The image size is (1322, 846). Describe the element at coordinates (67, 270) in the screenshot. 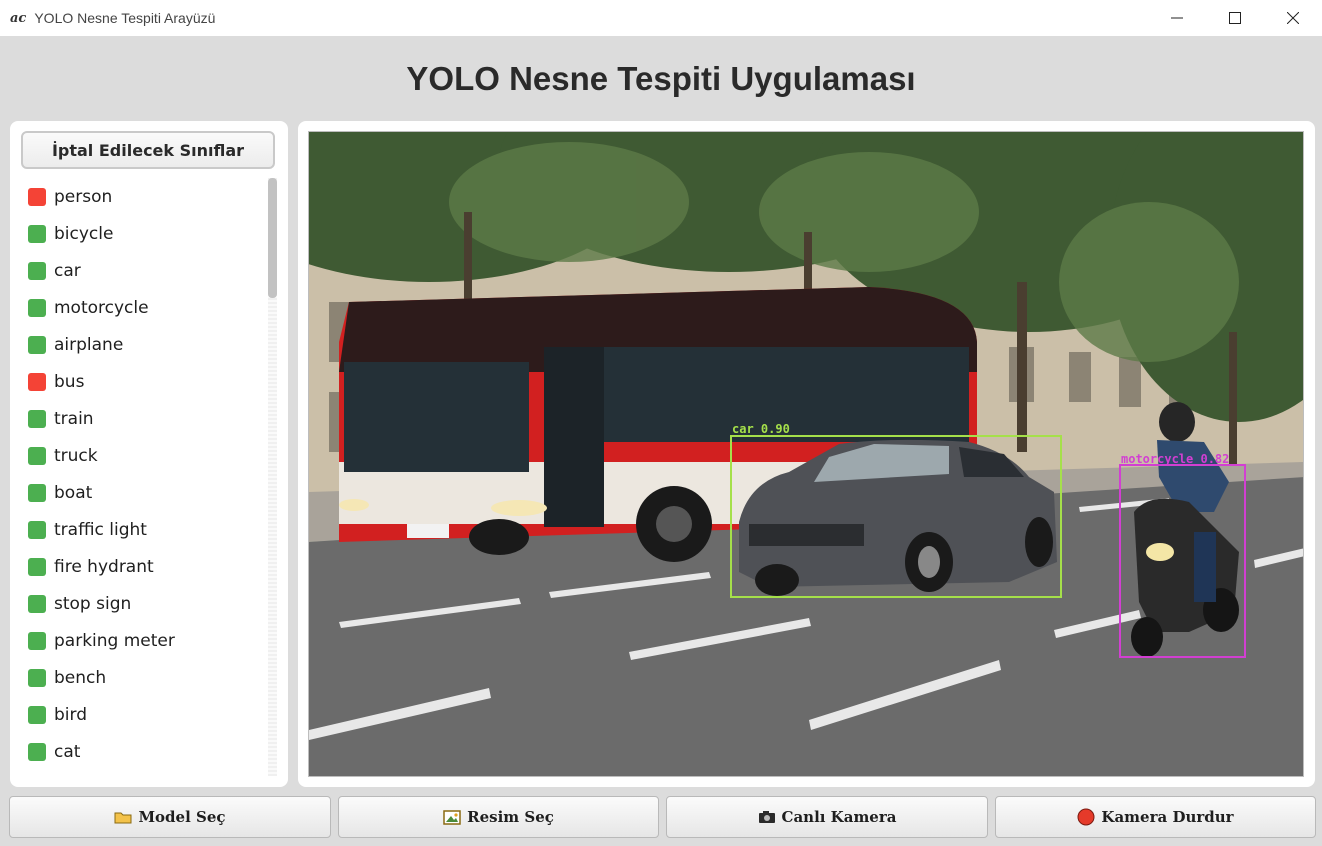

I see `class-label: car` at that location.